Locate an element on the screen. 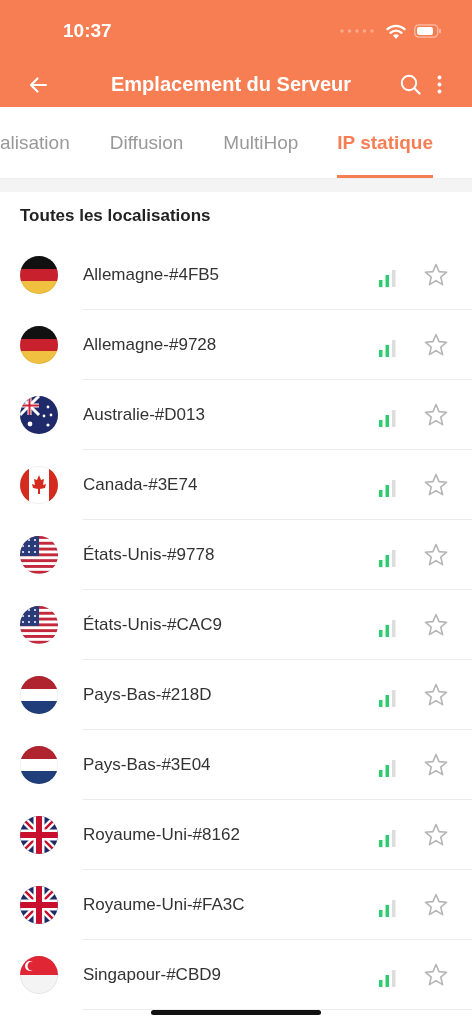  server-name: Royaume-Uni-#FA3C is located at coordinates (164, 904).